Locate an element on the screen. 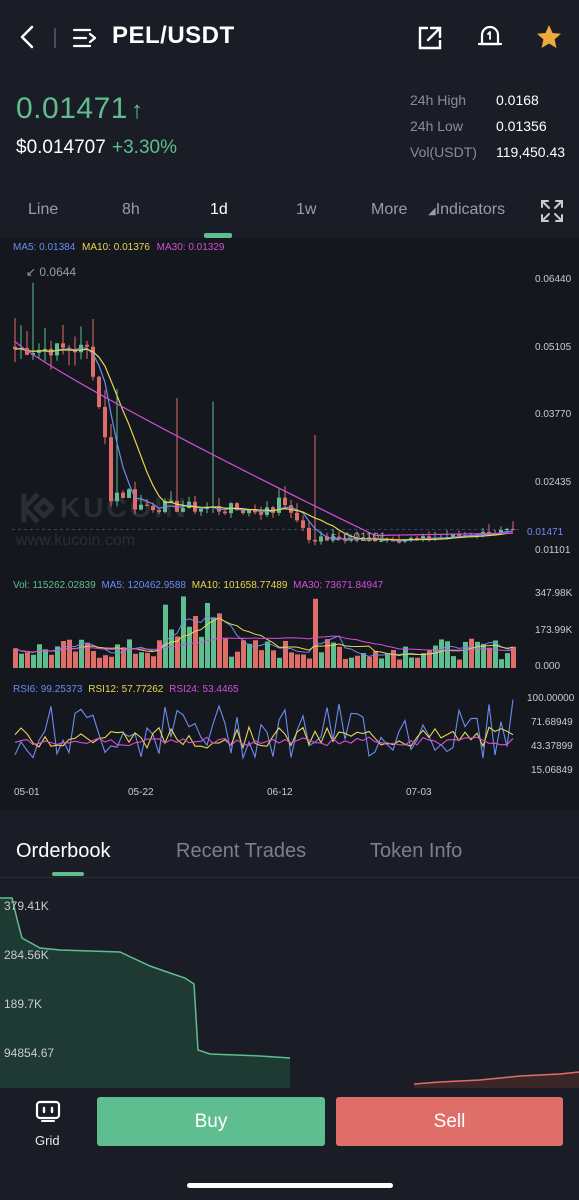 The image size is (579, 1200). current-price-tag: 0.01471 is located at coordinates (545, 532).